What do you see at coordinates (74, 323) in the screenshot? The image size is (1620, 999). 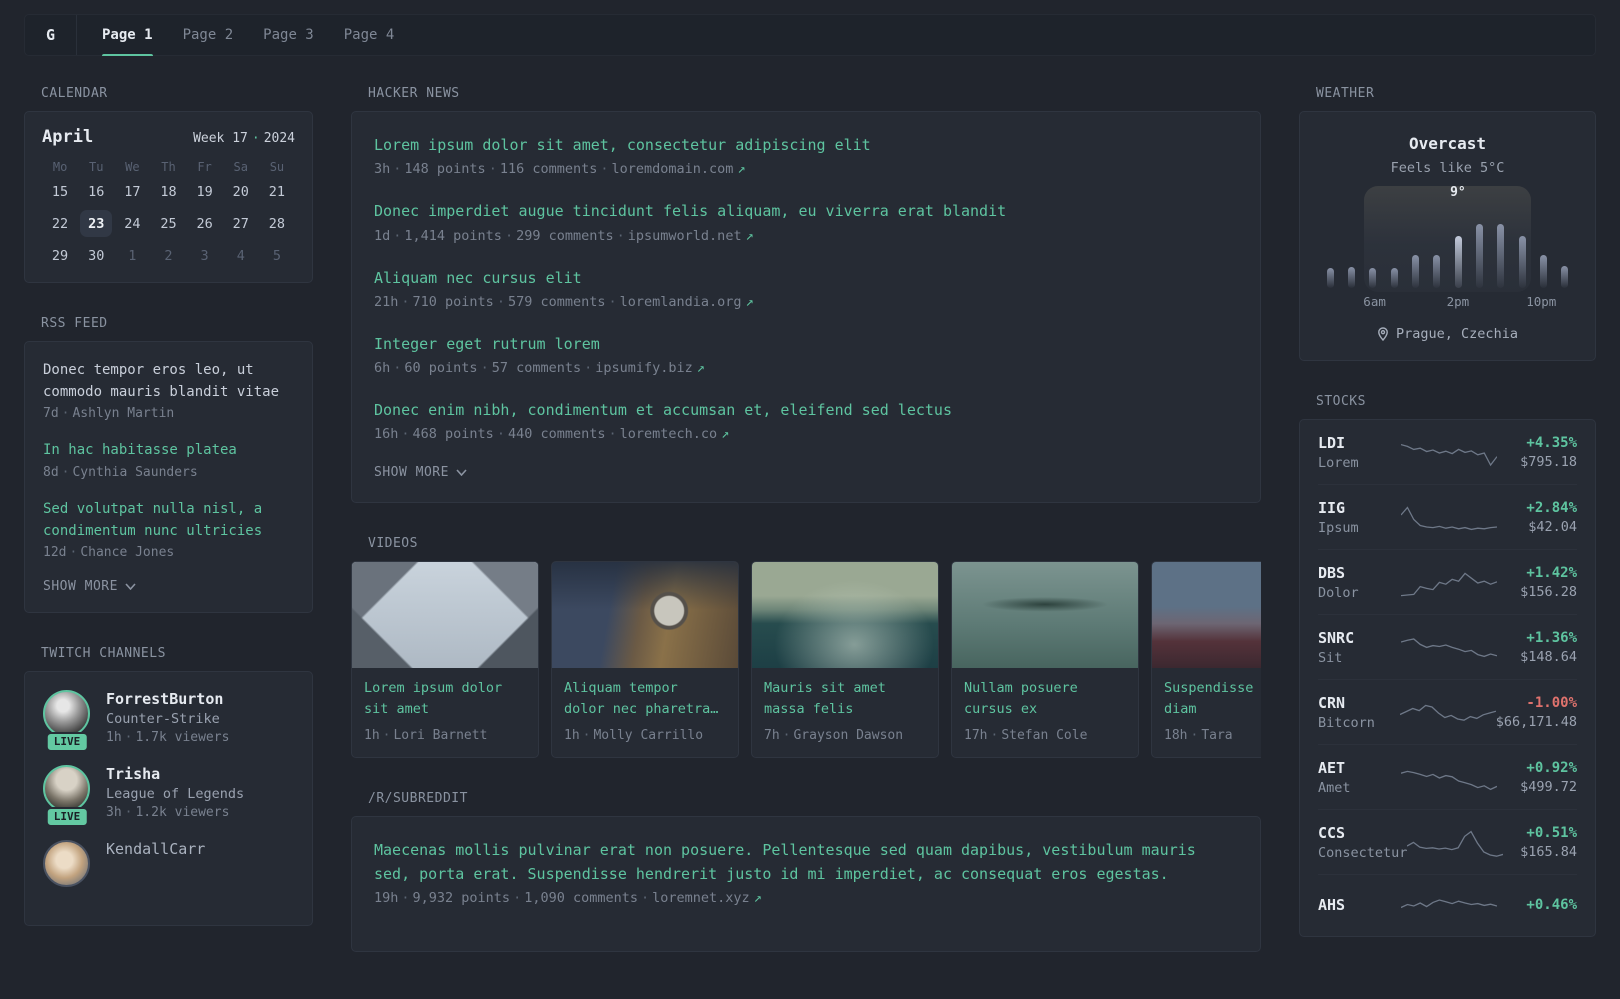 I see `rss-widget-label: RSS FEED` at bounding box center [74, 323].